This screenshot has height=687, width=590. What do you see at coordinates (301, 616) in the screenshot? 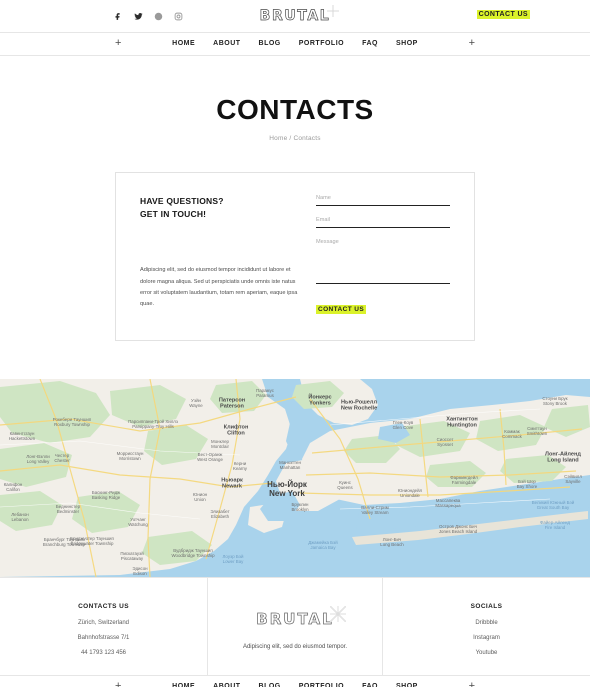
I see `footer-logo: BRUTAL` at bounding box center [301, 616].